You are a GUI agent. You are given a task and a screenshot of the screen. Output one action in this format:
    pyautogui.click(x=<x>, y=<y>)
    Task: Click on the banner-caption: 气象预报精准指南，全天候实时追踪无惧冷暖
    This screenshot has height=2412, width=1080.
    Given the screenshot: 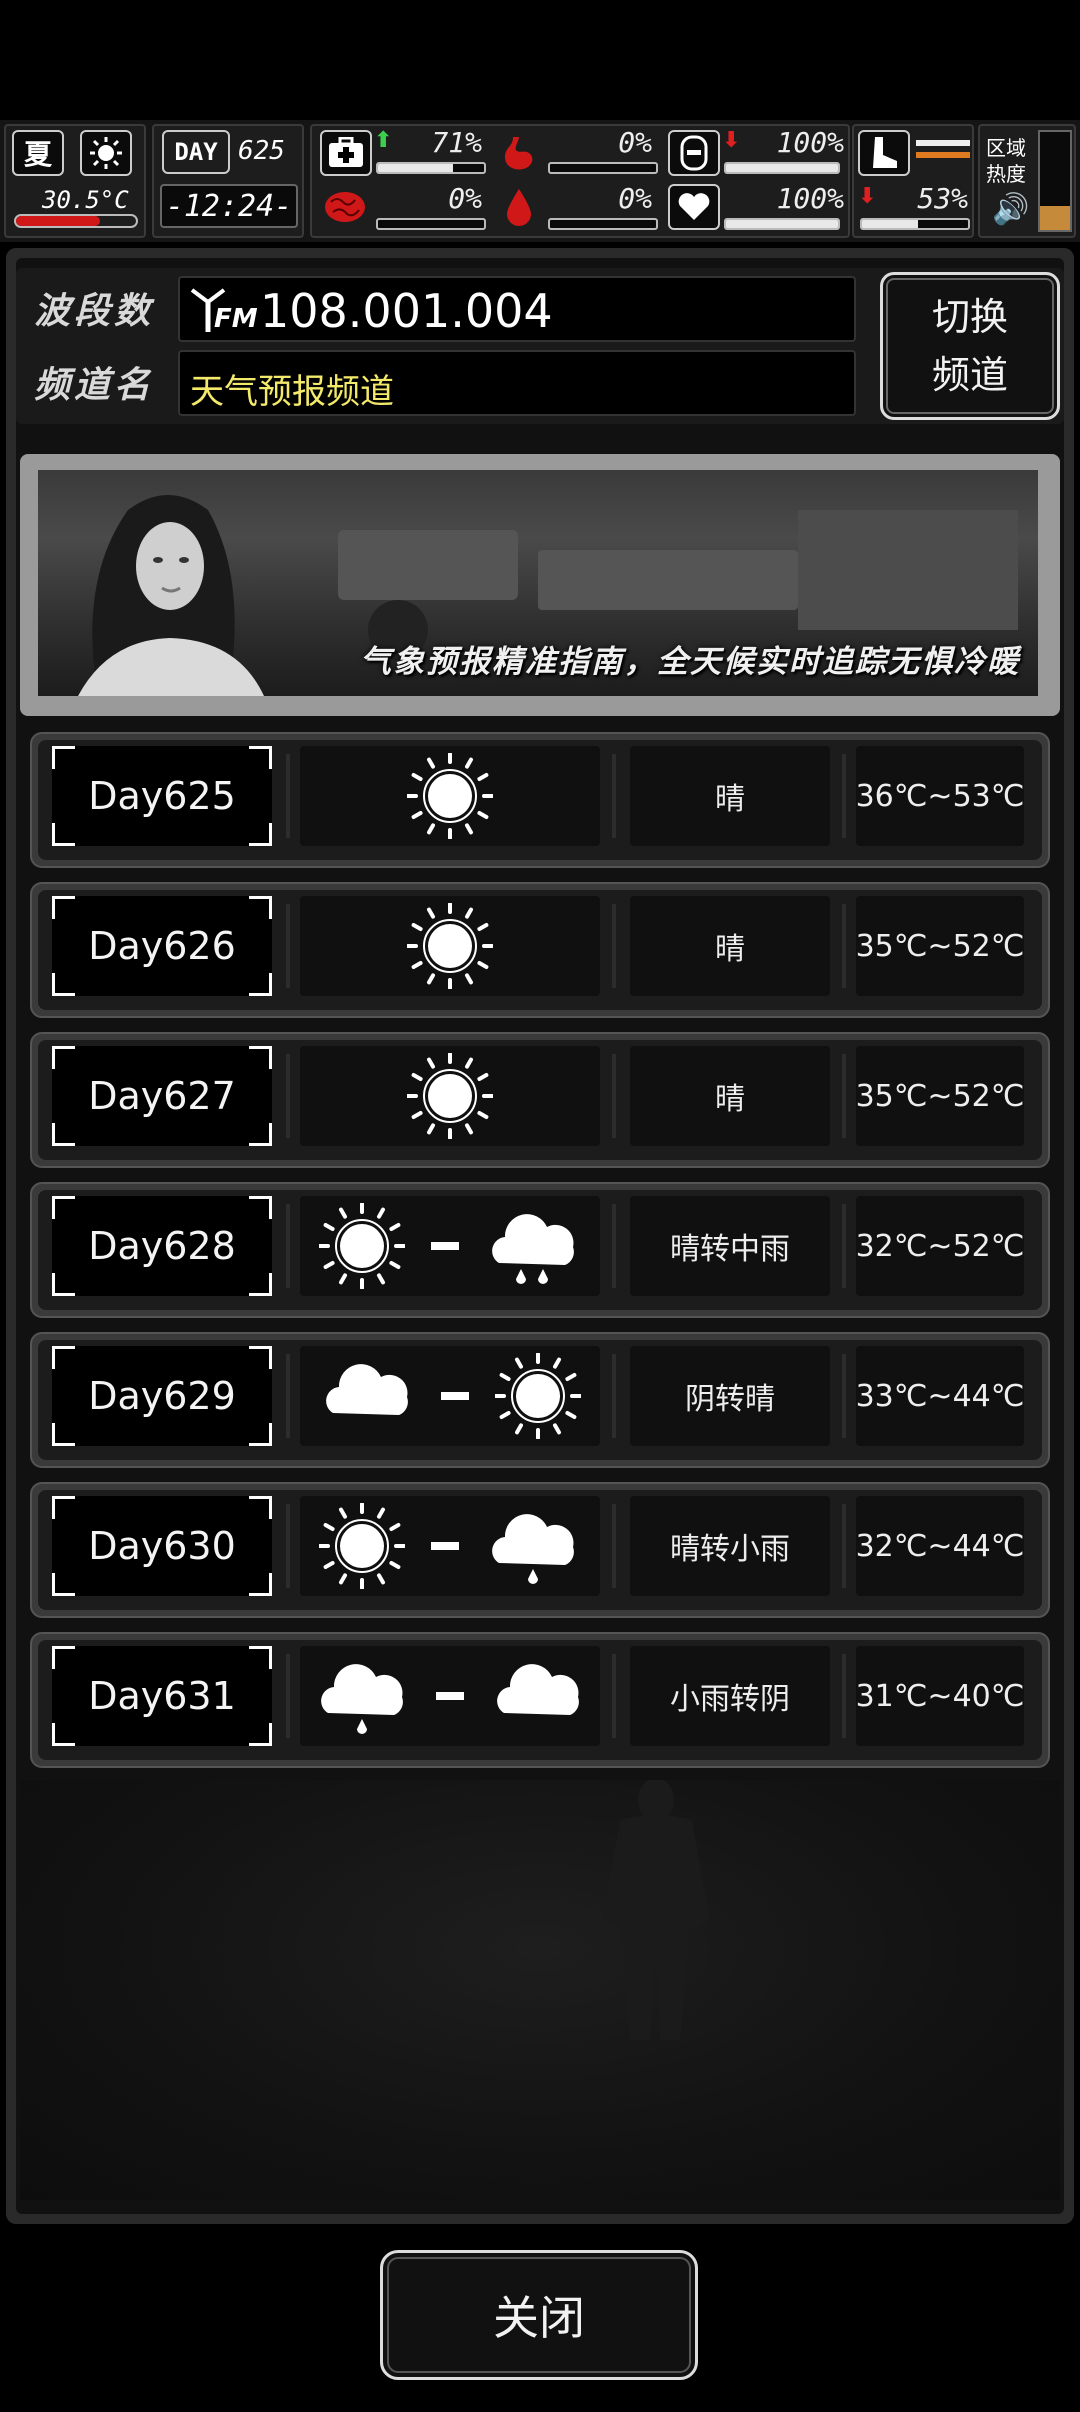 What is the action you would take?
    pyautogui.click(x=690, y=662)
    